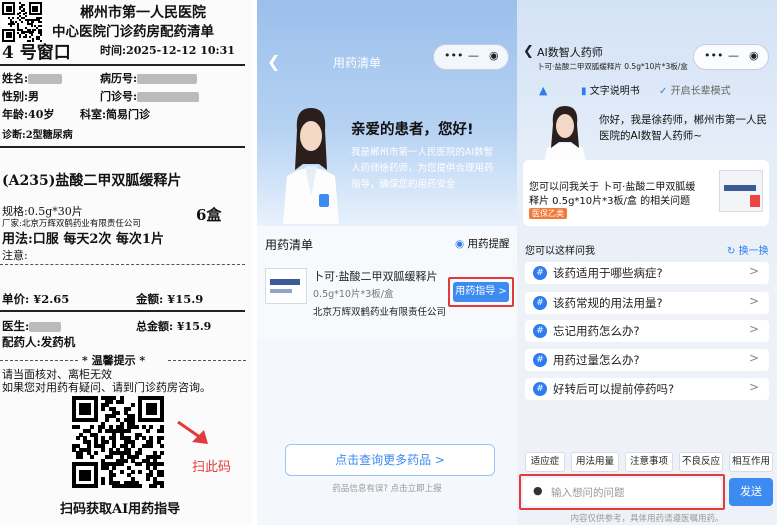 The width and height of the screenshot is (777, 525). I want to click on scan-caption: 扫码获取AI用药指导, so click(120, 509).